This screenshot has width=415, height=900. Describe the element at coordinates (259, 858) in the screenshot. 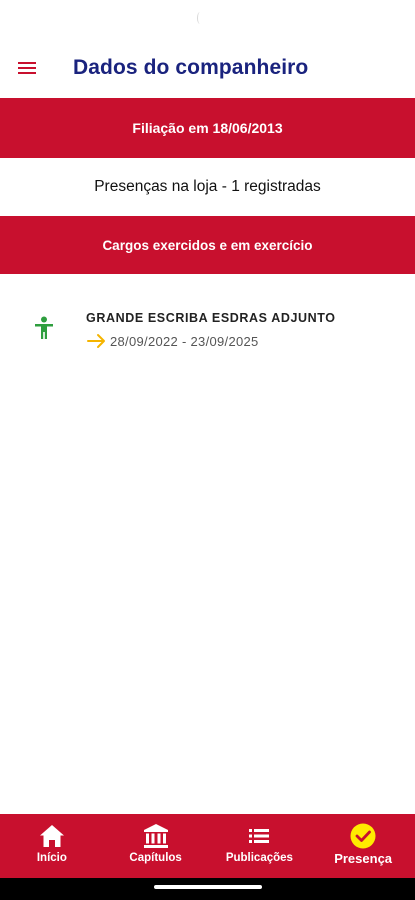

I see `nav-label-publicacoes: Publicações` at that location.